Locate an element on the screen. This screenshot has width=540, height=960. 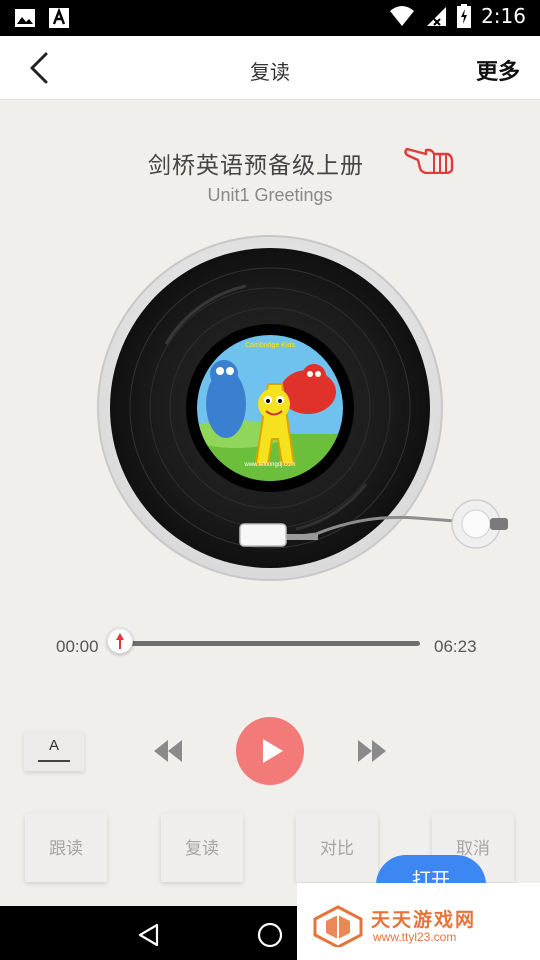
site-logo-icon is located at coordinates (338, 926).